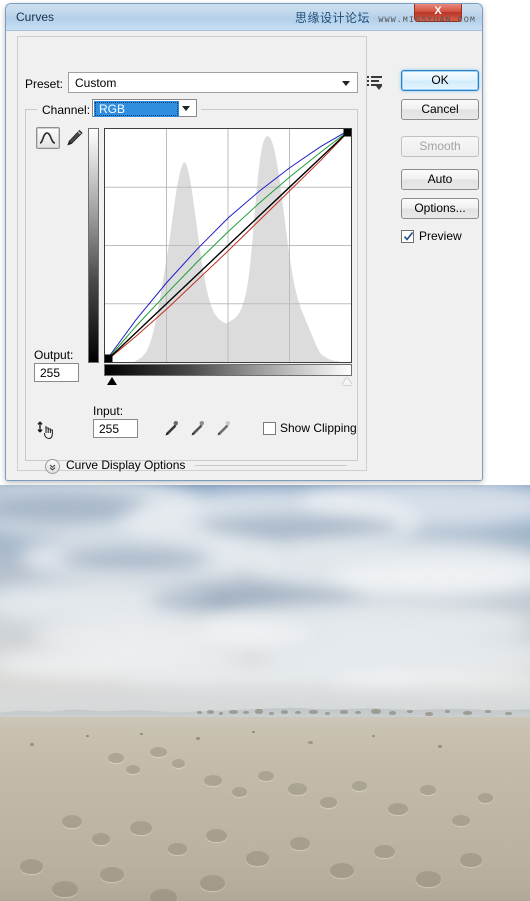 This screenshot has width=530, height=901. I want to click on curve-graph-area, so click(220, 256).